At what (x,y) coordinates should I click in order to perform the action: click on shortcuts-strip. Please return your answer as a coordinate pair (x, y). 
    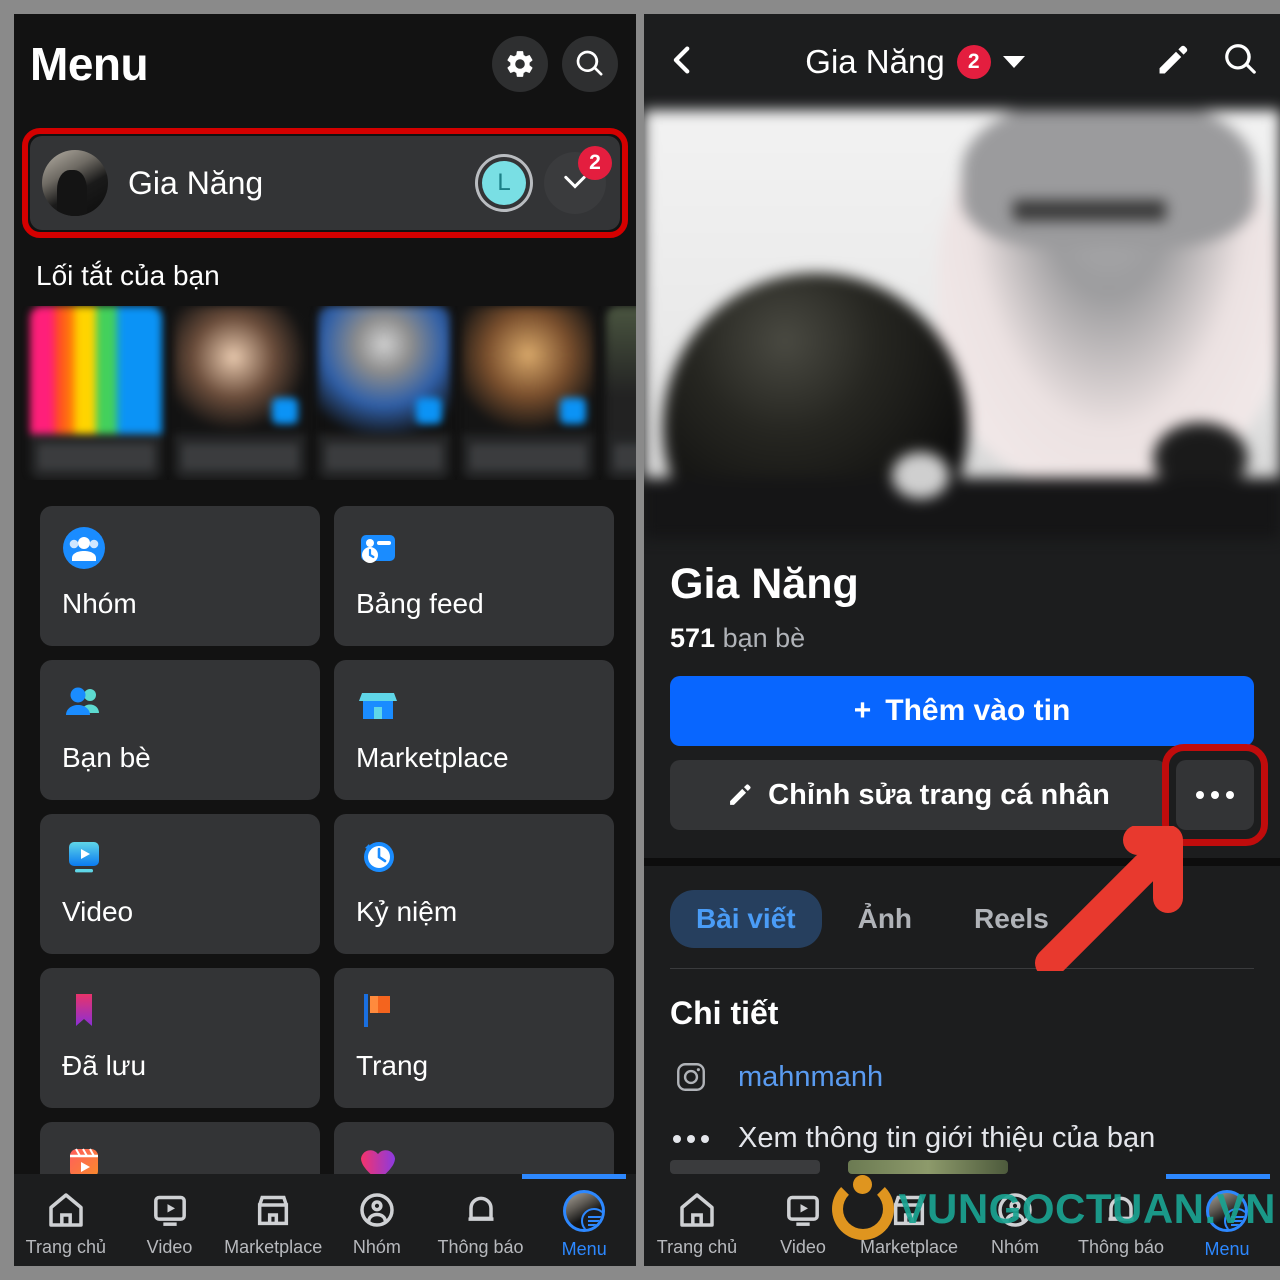
    Looking at the image, I should click on (325, 393).